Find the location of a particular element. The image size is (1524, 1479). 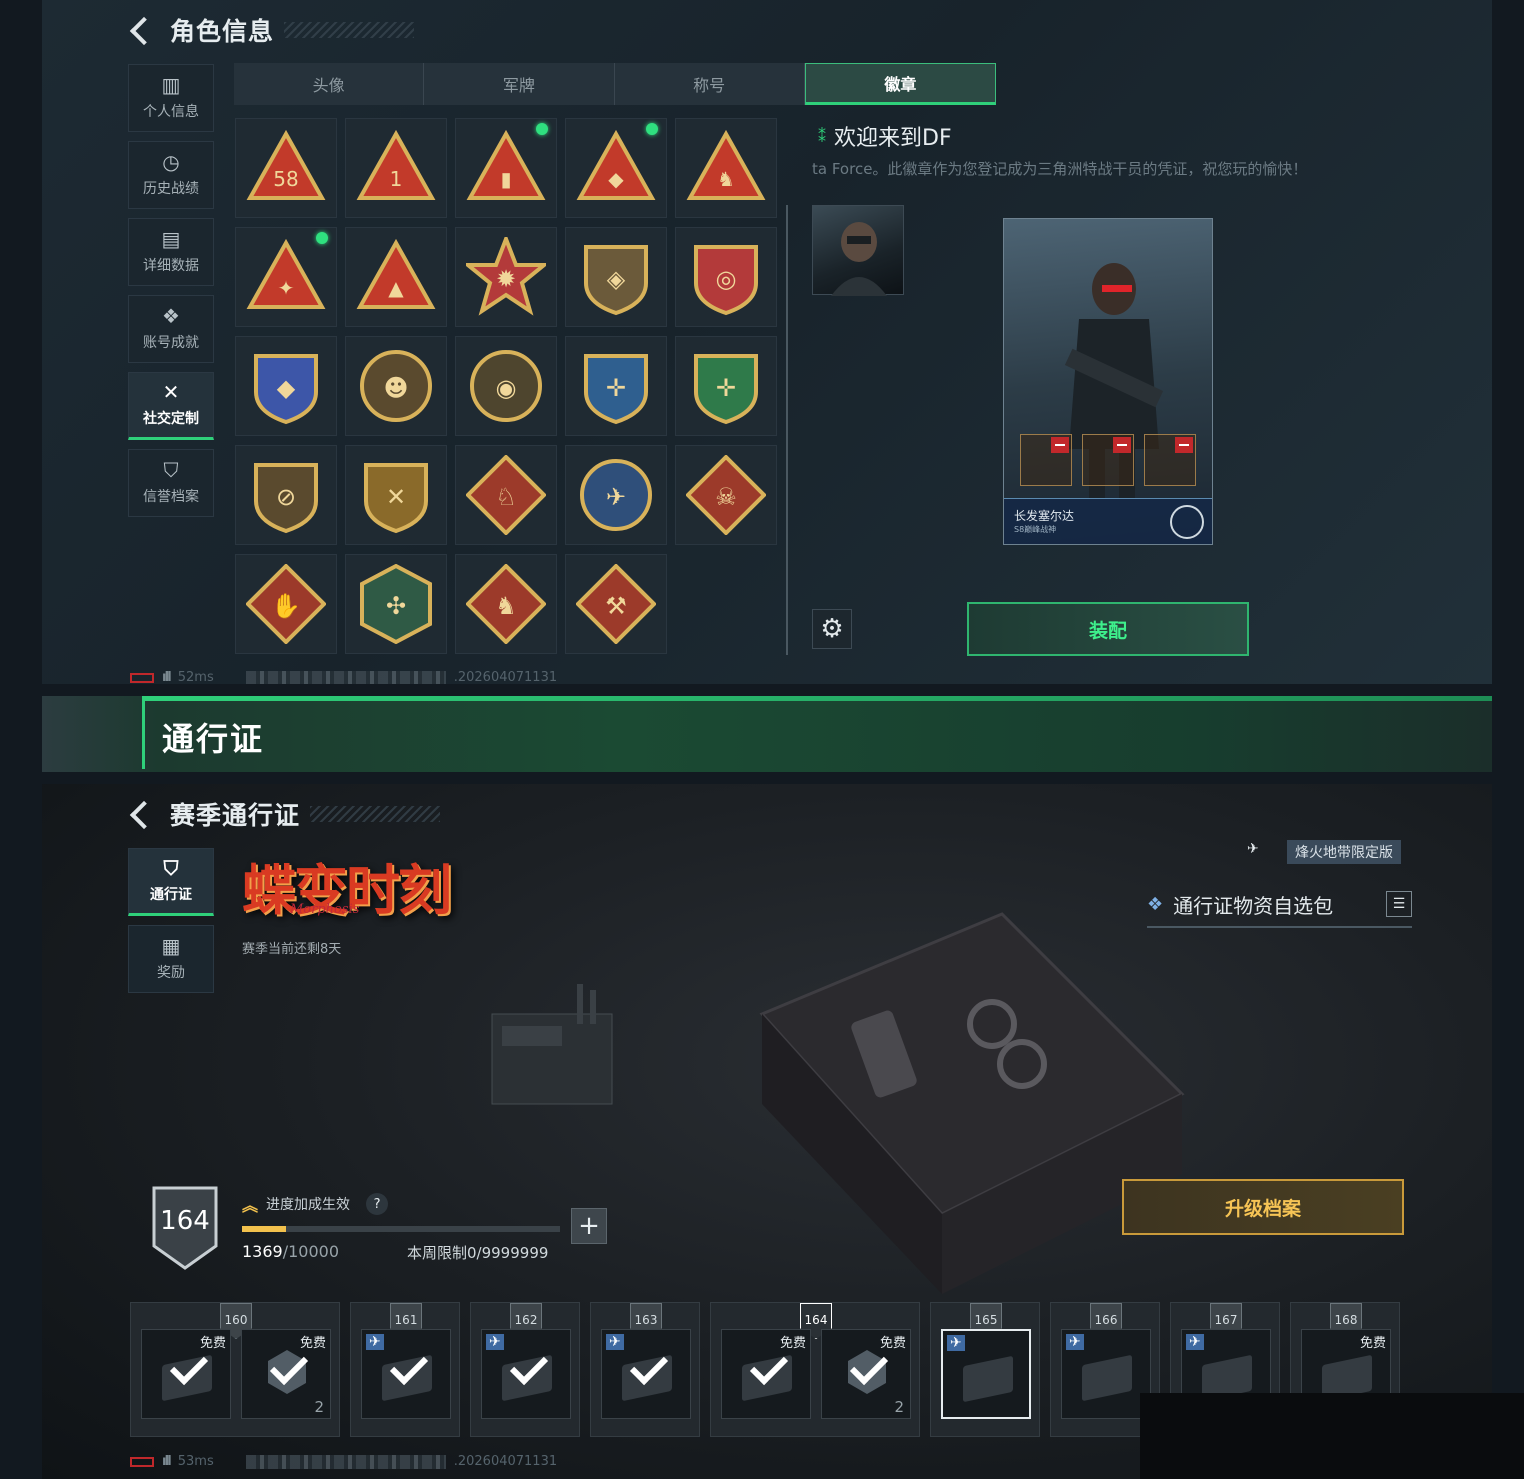

badge-cell: ✹ is located at coordinates (506, 277).